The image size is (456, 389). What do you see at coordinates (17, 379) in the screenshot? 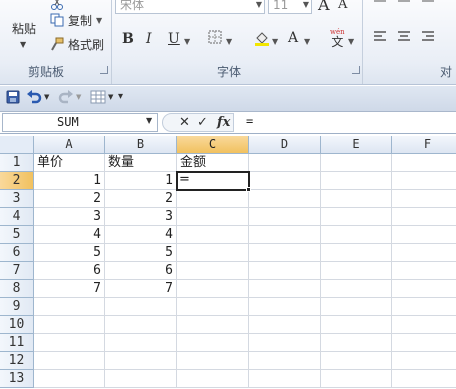
I see `row-header-13: 13` at bounding box center [17, 379].